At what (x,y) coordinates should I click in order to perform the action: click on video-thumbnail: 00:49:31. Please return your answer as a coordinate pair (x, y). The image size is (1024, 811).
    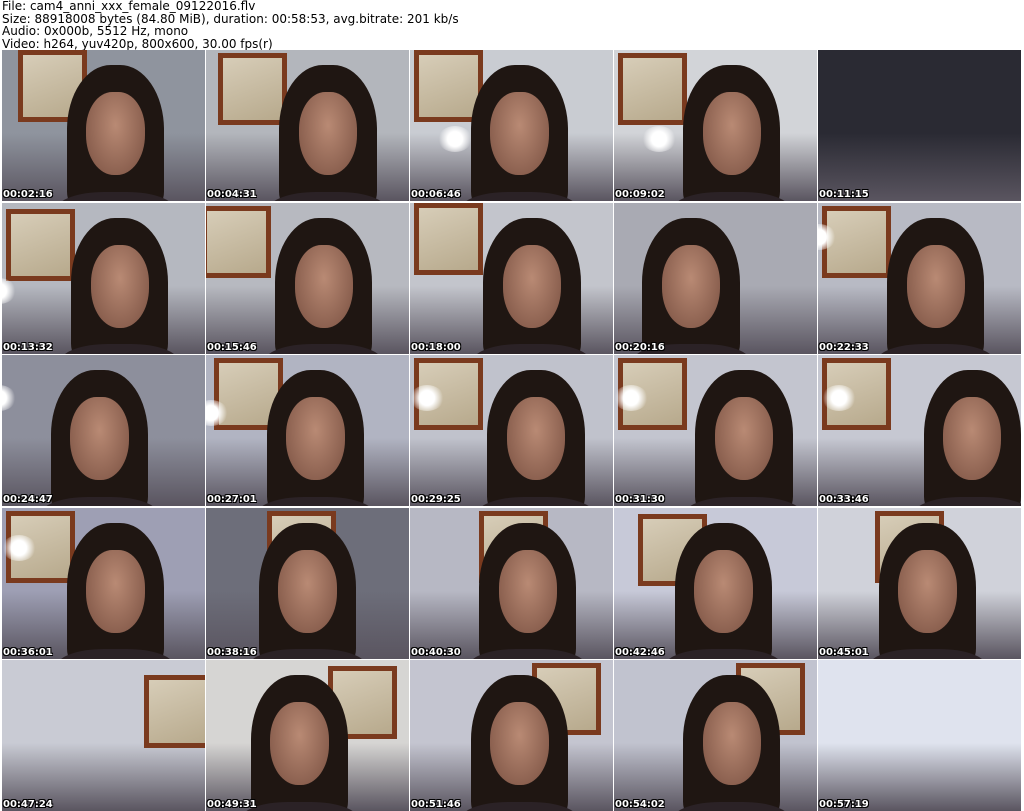
    Looking at the image, I should click on (307, 735).